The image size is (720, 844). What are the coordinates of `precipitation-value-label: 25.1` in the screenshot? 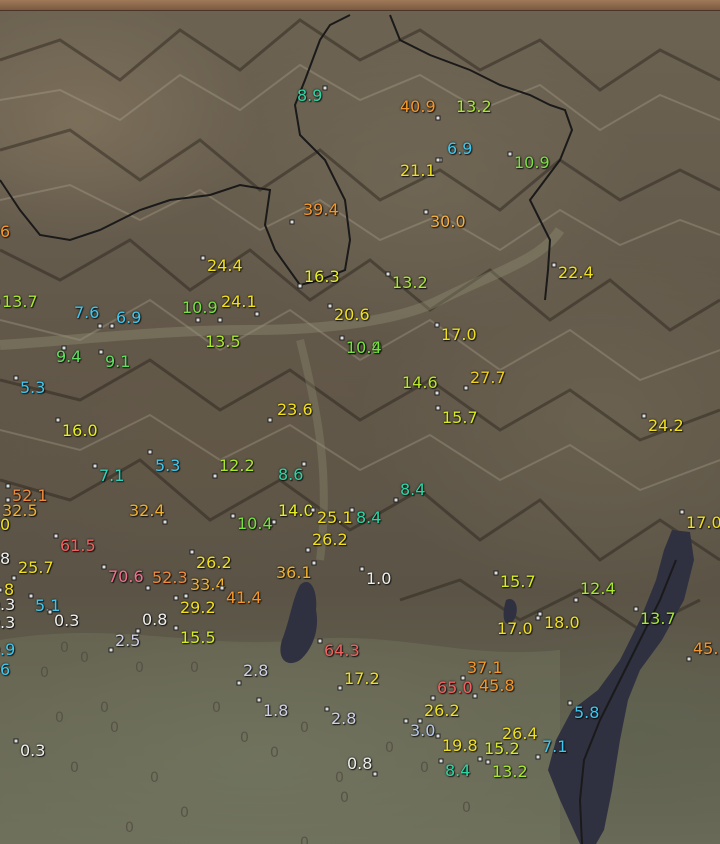 It's located at (335, 518).